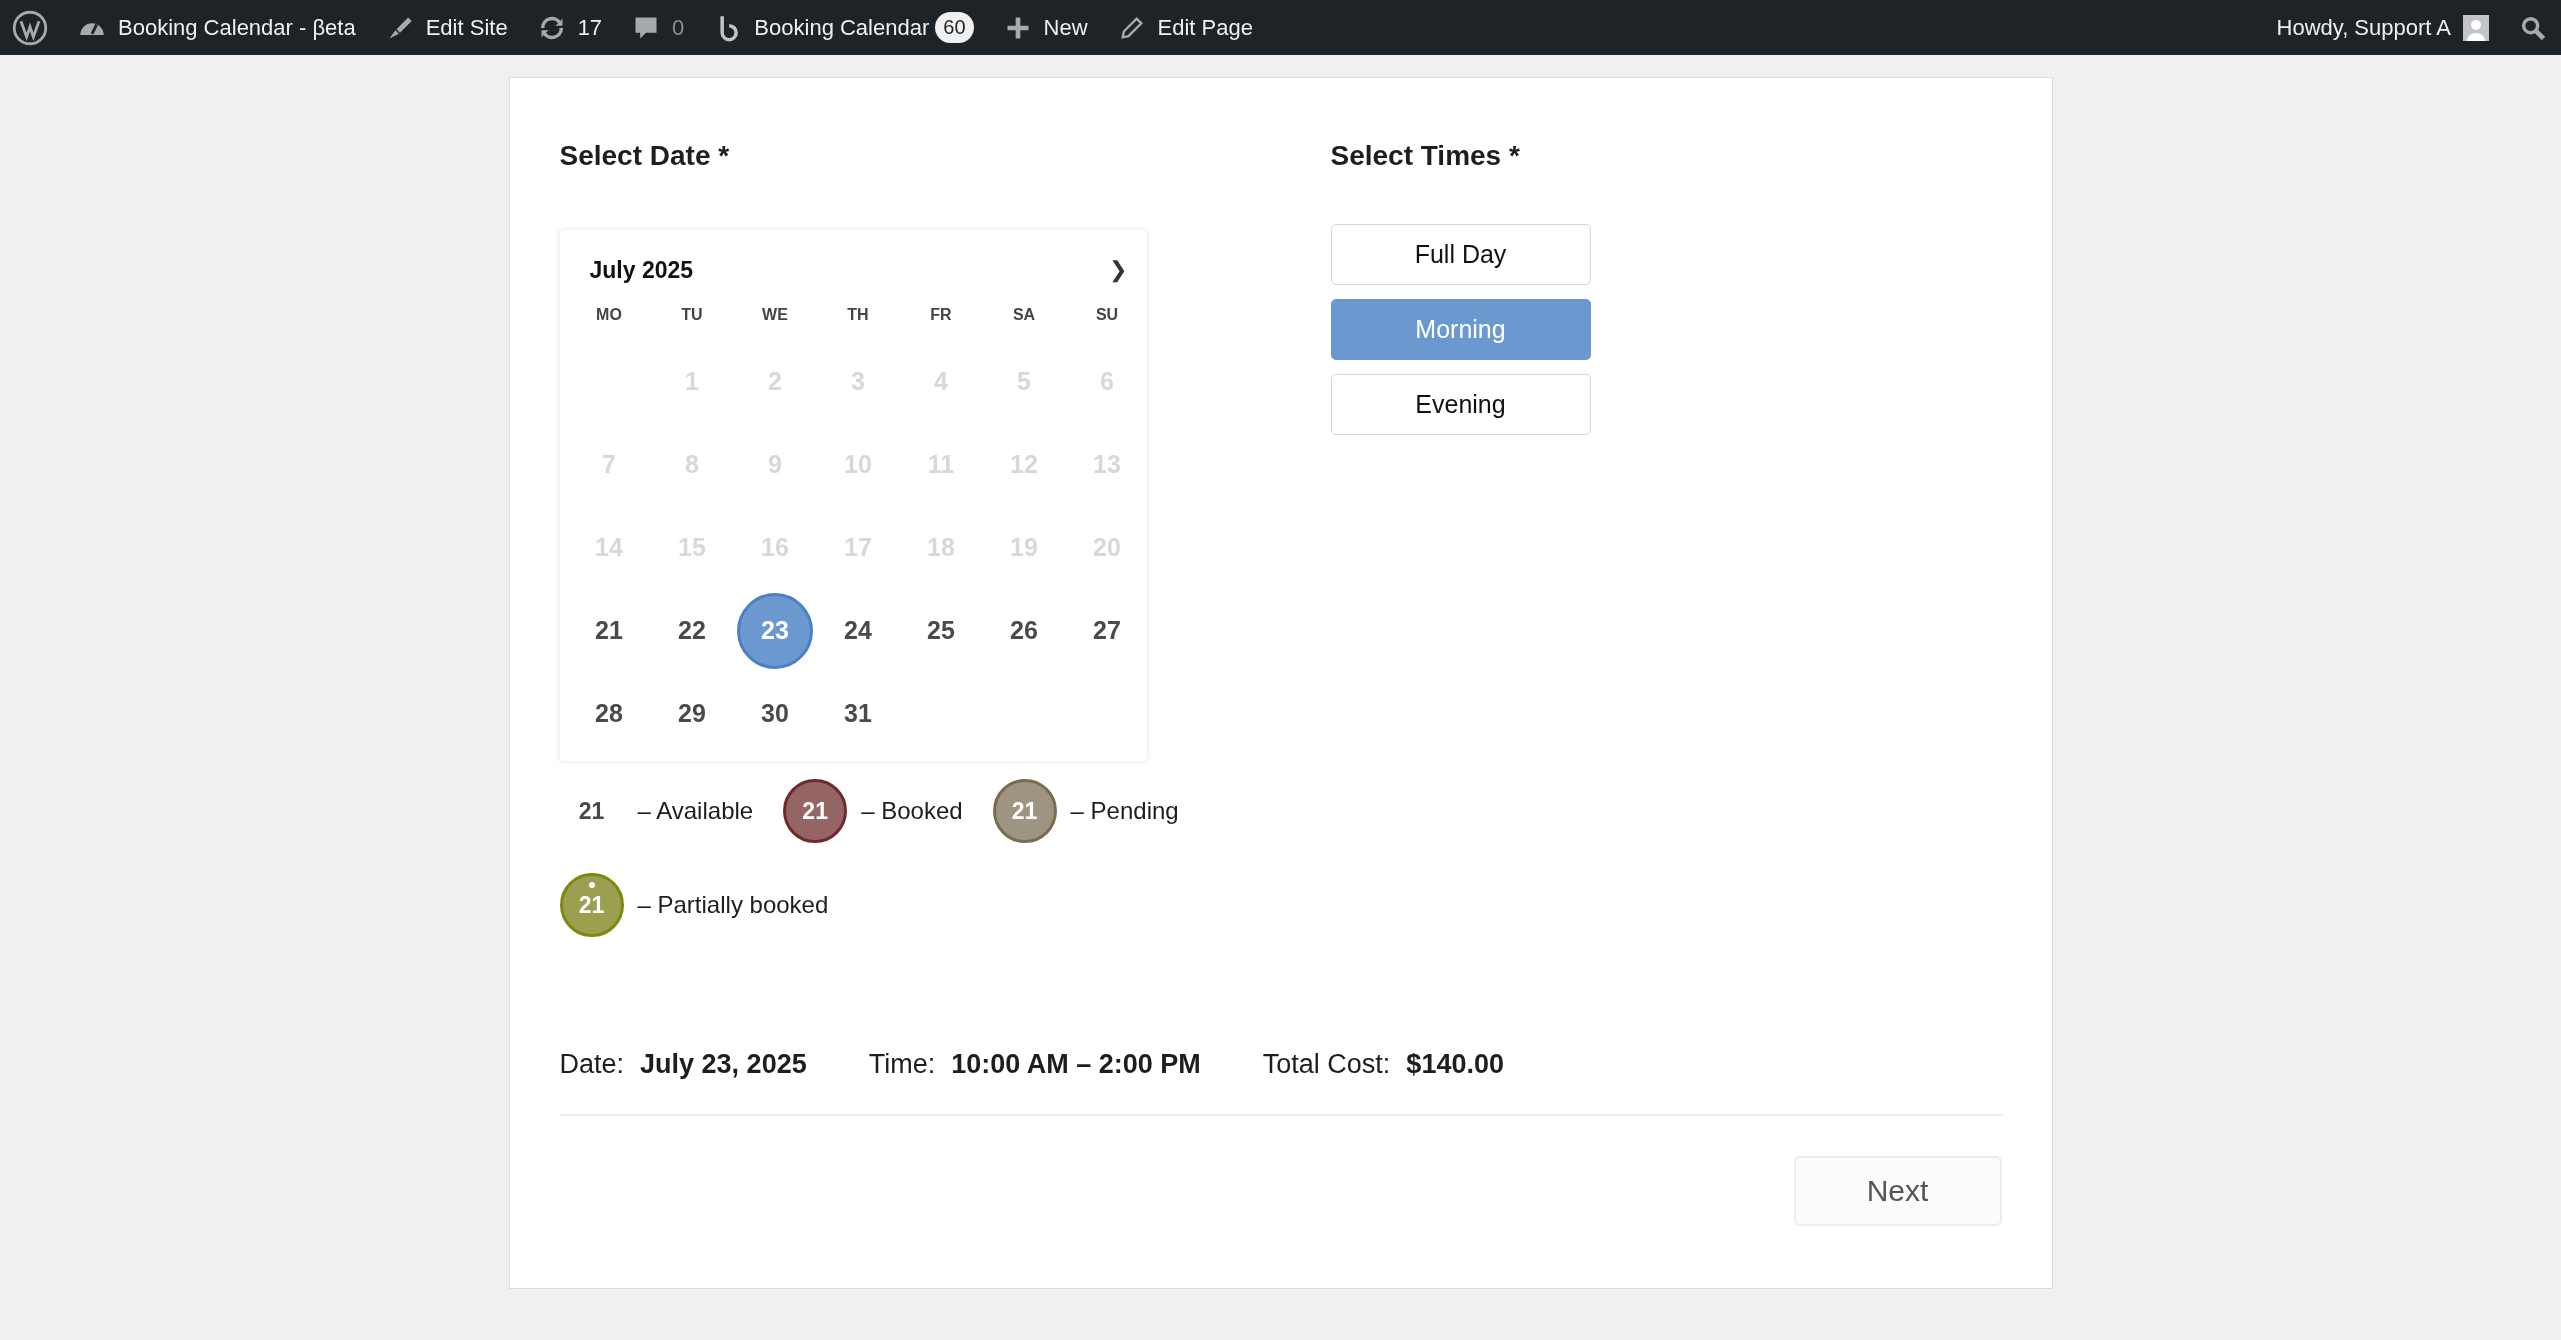 The width and height of the screenshot is (2561, 1340). I want to click on calendar-day: 27, so click(1107, 630).